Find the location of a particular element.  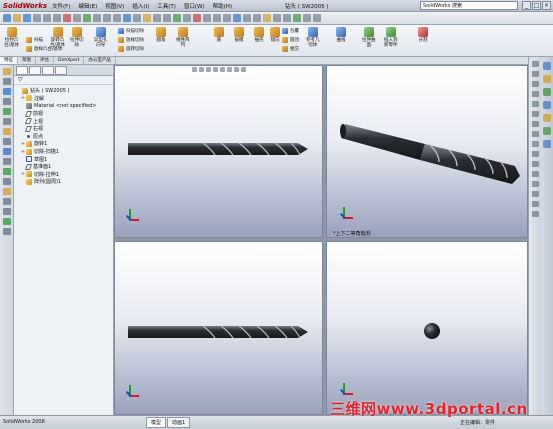

cmd-mirror-button: 镜向 is located at coordinates (275, 35).